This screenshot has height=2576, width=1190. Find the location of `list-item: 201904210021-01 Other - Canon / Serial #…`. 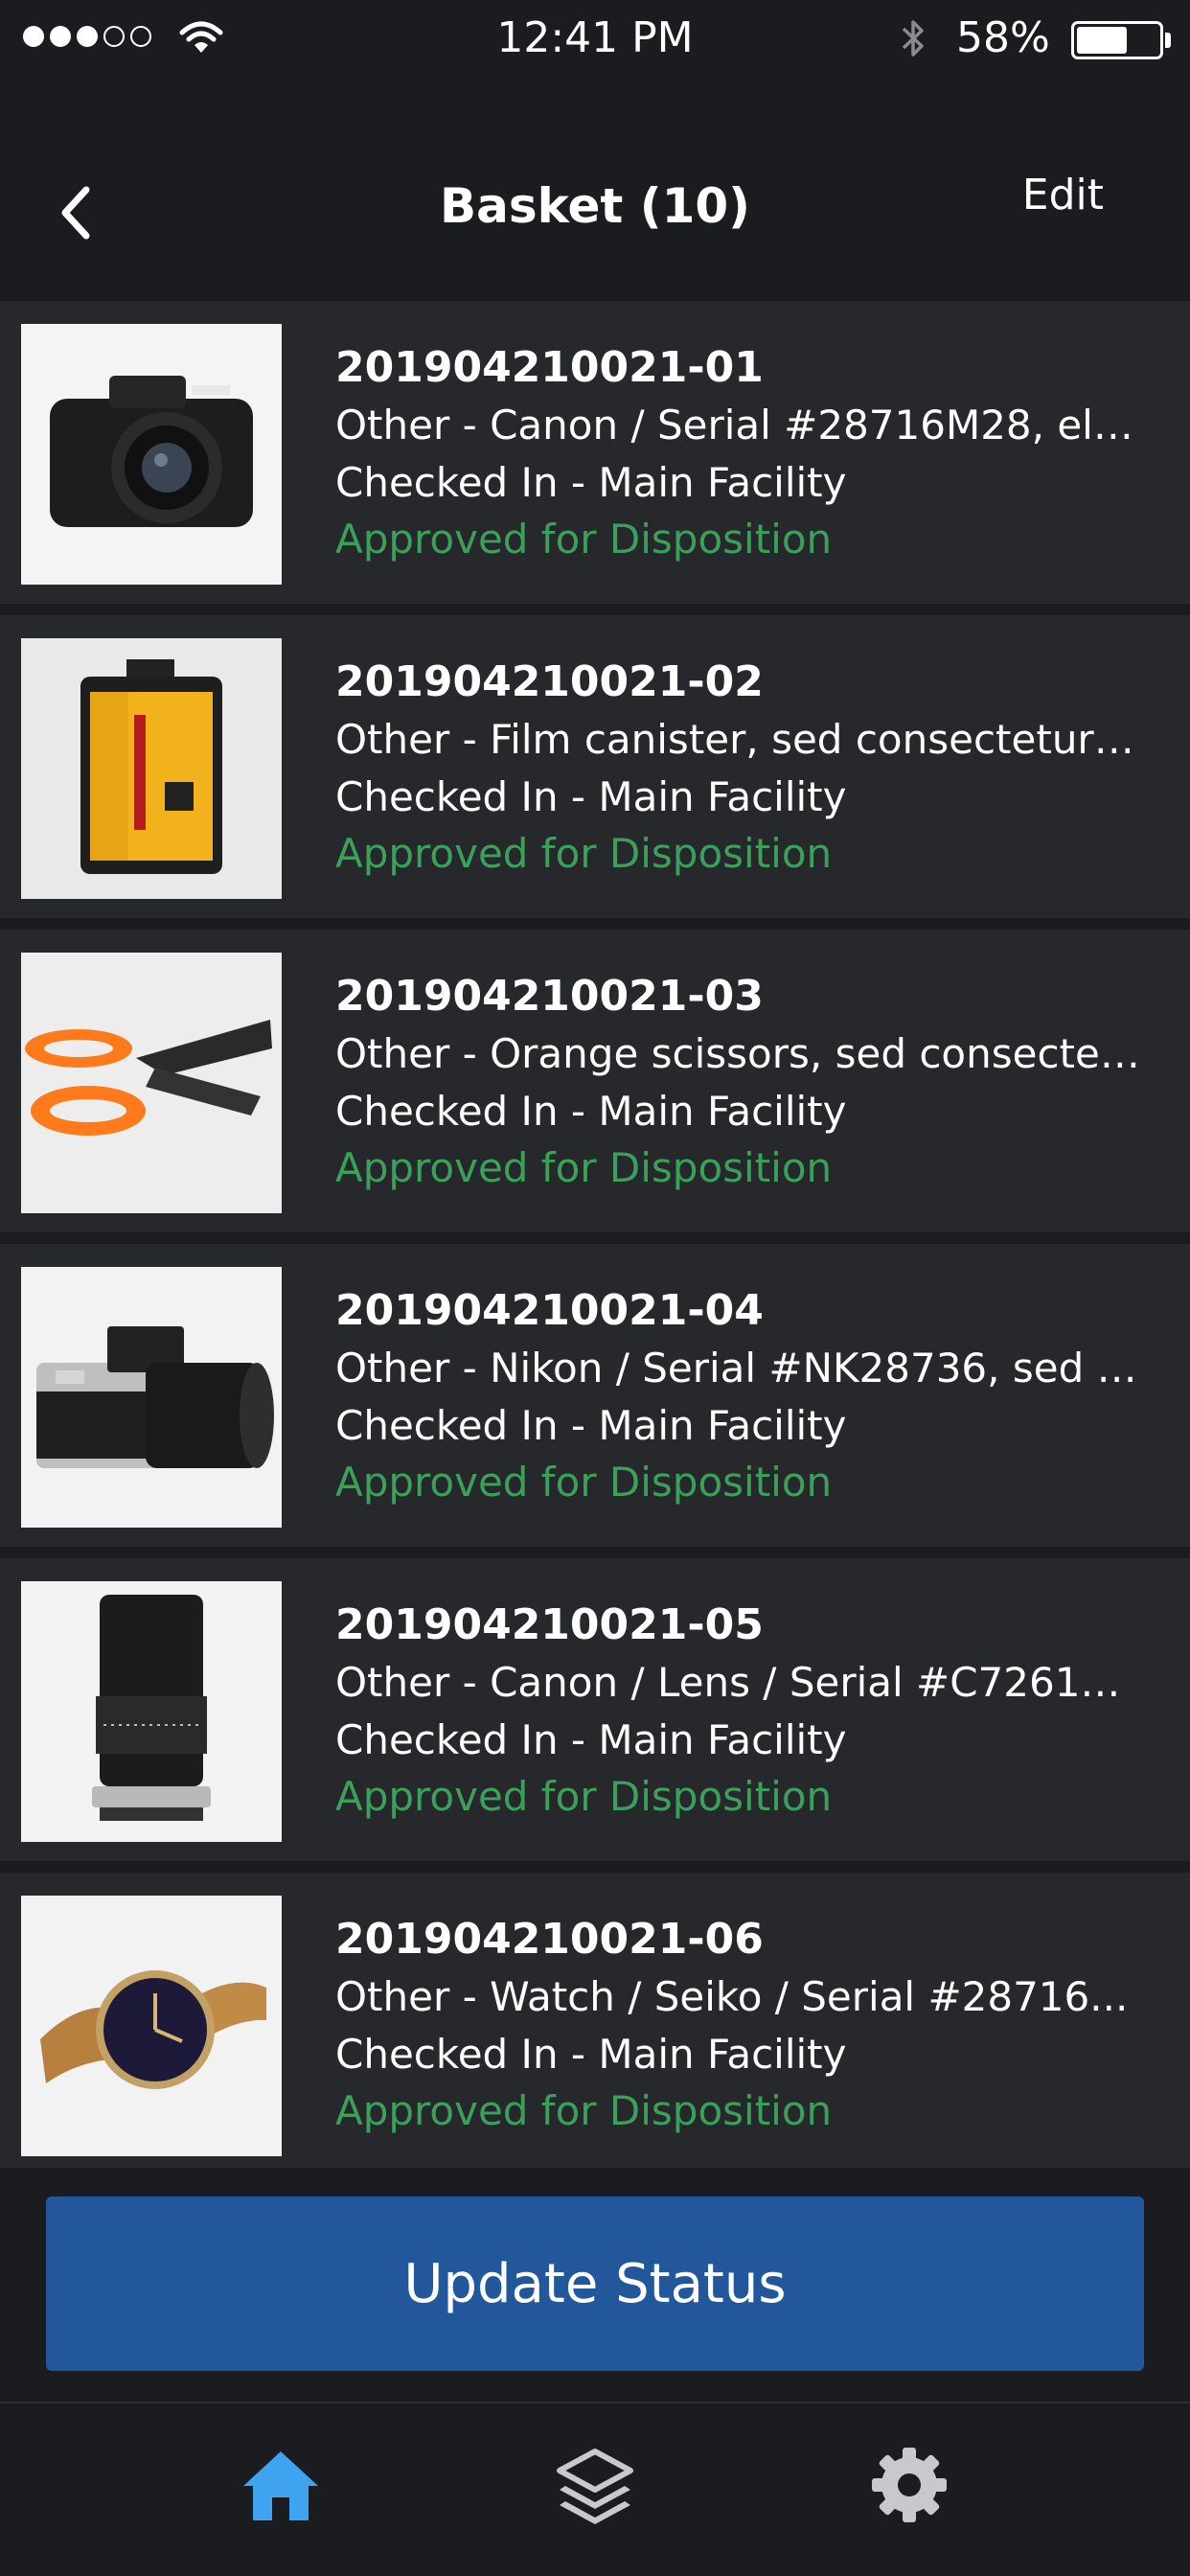

list-item: 201904210021-01 Other - Canon / Serial #… is located at coordinates (595, 452).